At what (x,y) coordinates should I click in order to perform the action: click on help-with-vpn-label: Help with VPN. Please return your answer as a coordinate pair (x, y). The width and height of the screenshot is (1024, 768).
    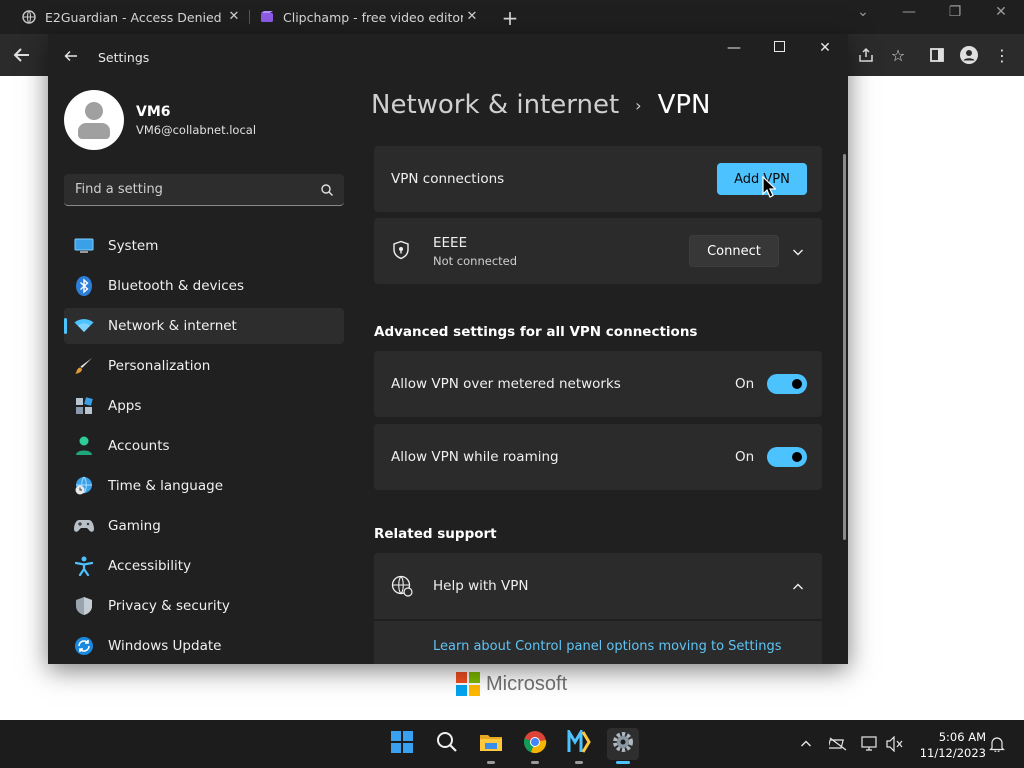
    Looking at the image, I should click on (481, 586).